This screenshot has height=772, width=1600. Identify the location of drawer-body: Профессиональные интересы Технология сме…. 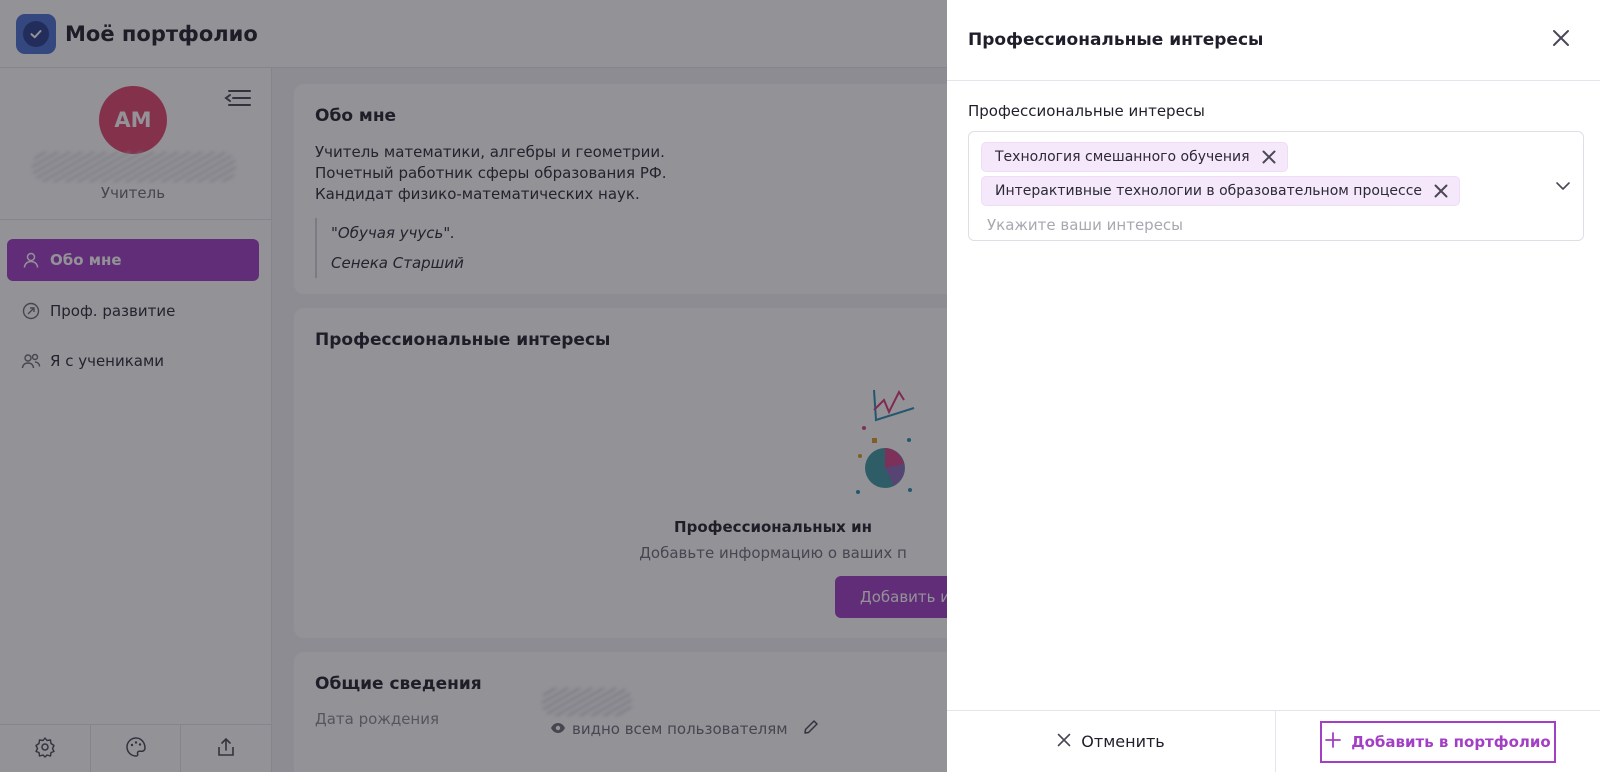
(1273, 161).